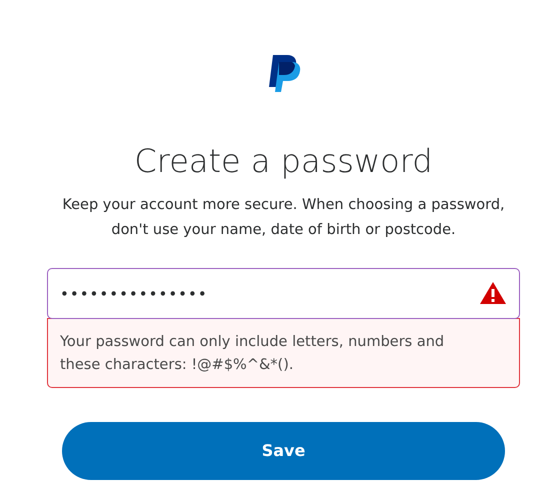 This screenshot has height=497, width=544. Describe the element at coordinates (283, 293) in the screenshot. I see `password-field: •••••••••••••••` at that location.